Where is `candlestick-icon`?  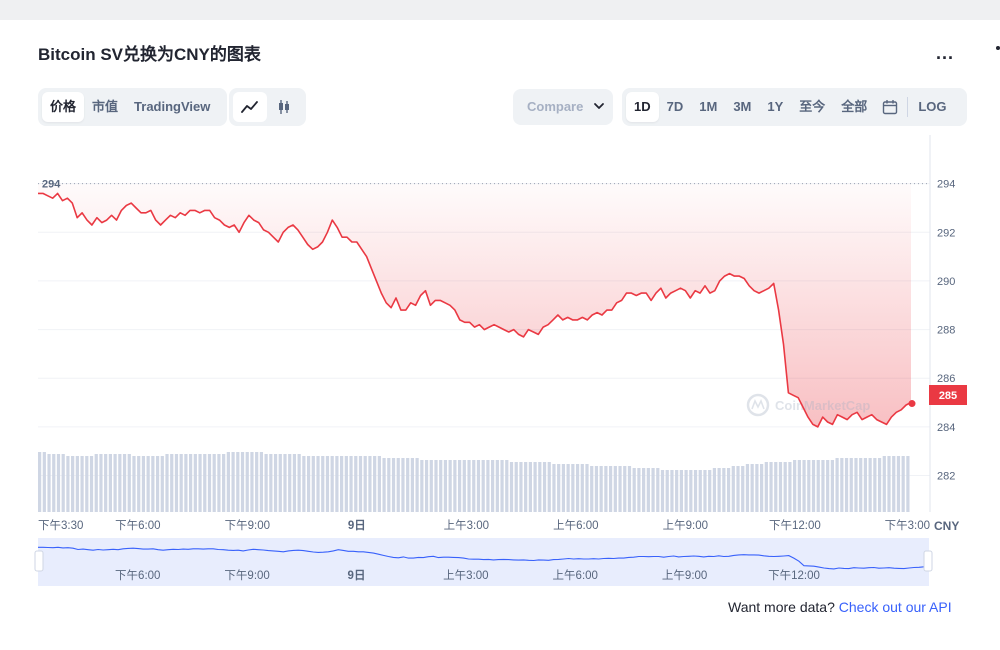
candlestick-icon is located at coordinates (284, 107).